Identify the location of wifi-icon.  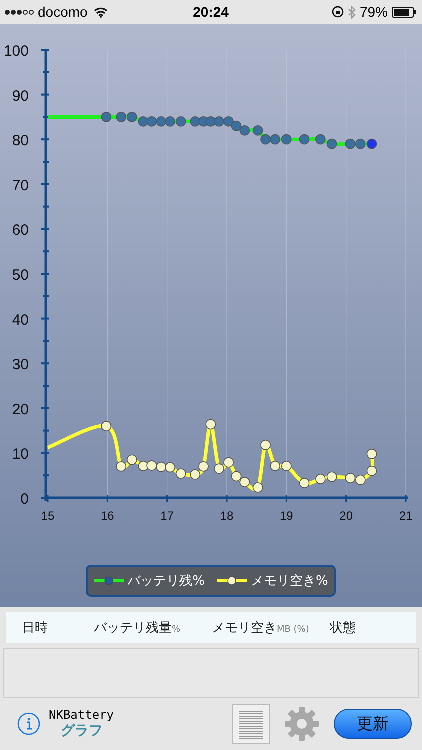
(101, 12).